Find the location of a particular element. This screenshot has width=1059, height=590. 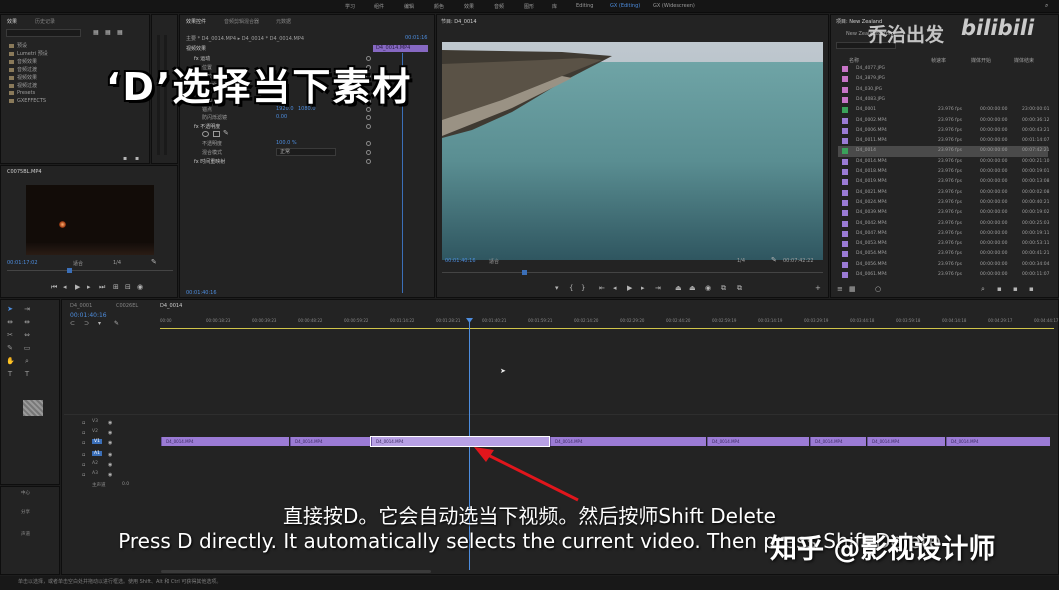

ripple-edit-icon: ⇹ is located at coordinates (10, 322).